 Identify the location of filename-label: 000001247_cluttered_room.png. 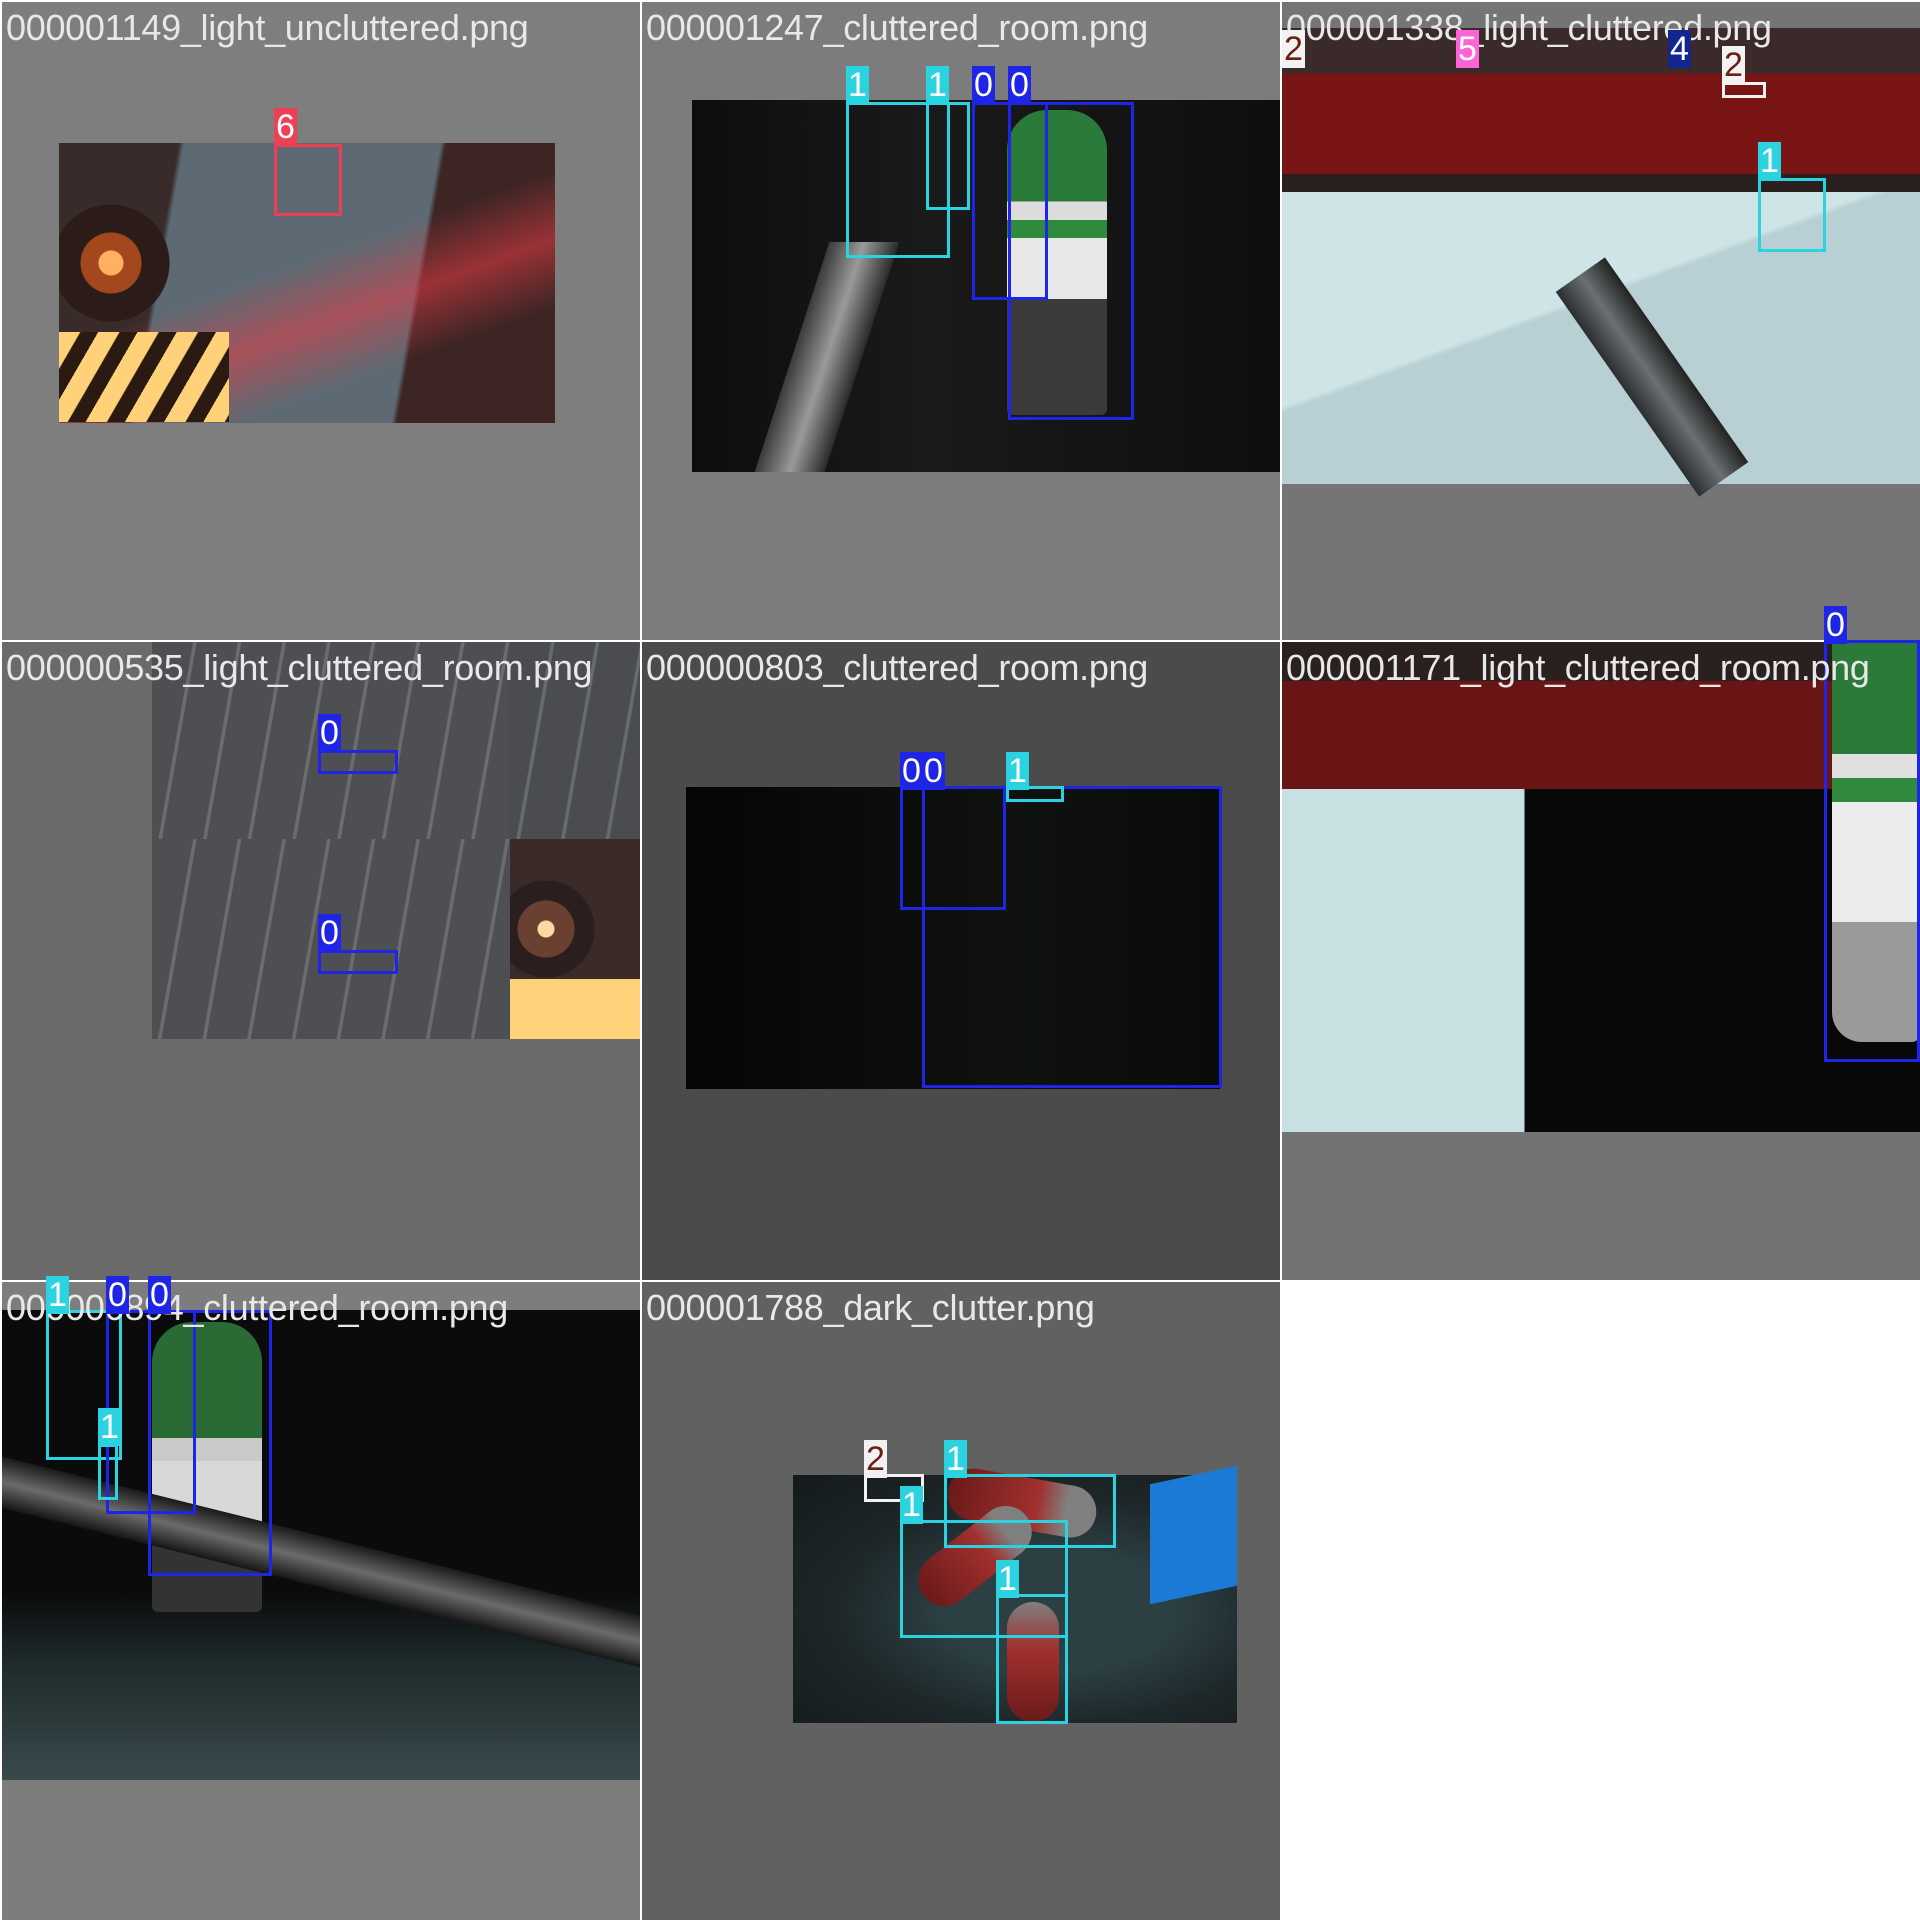
(897, 27).